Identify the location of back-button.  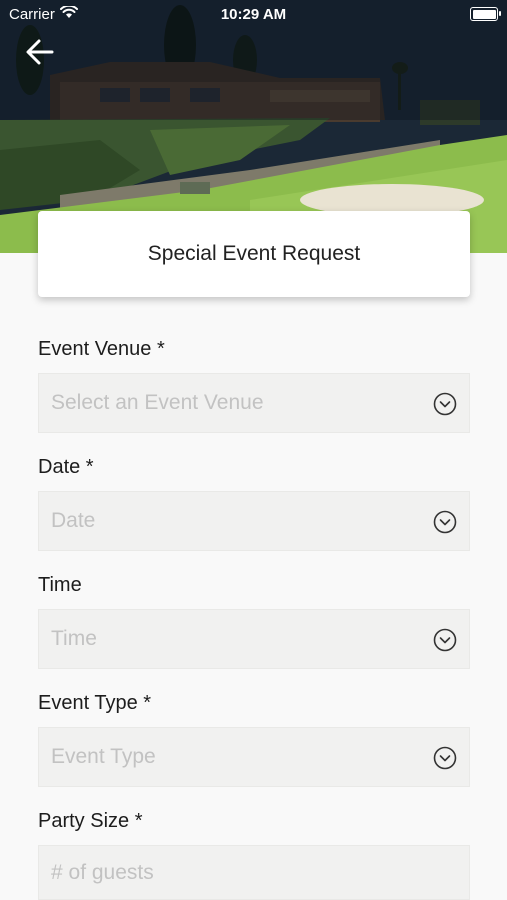
(40, 52).